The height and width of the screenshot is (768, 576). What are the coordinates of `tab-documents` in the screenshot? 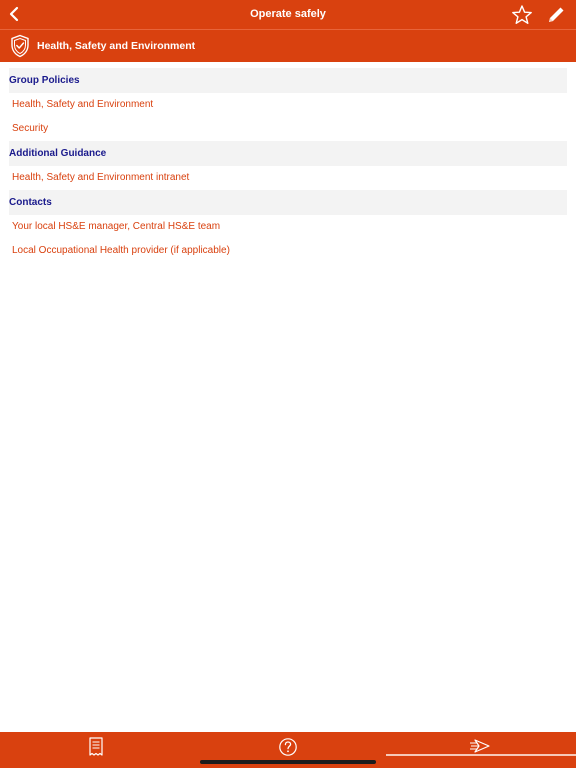 It's located at (96, 750).